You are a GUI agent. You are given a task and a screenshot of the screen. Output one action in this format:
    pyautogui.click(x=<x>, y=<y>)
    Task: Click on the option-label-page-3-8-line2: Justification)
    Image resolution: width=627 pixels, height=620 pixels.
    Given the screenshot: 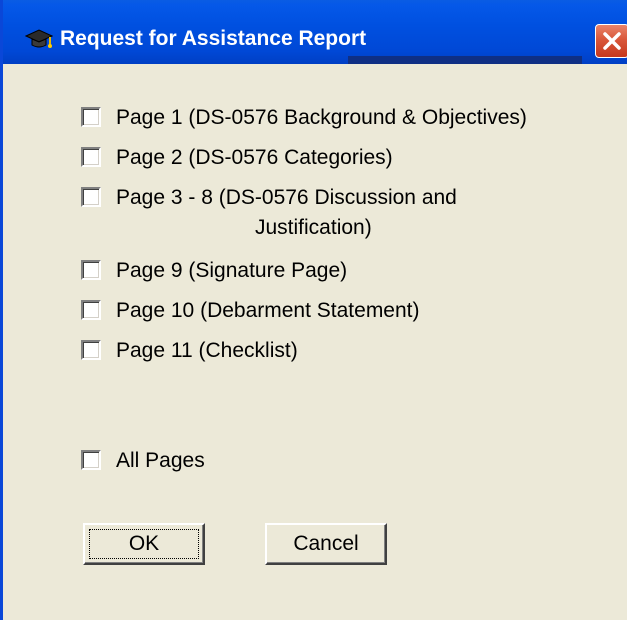 What is the action you would take?
    pyautogui.click(x=313, y=227)
    